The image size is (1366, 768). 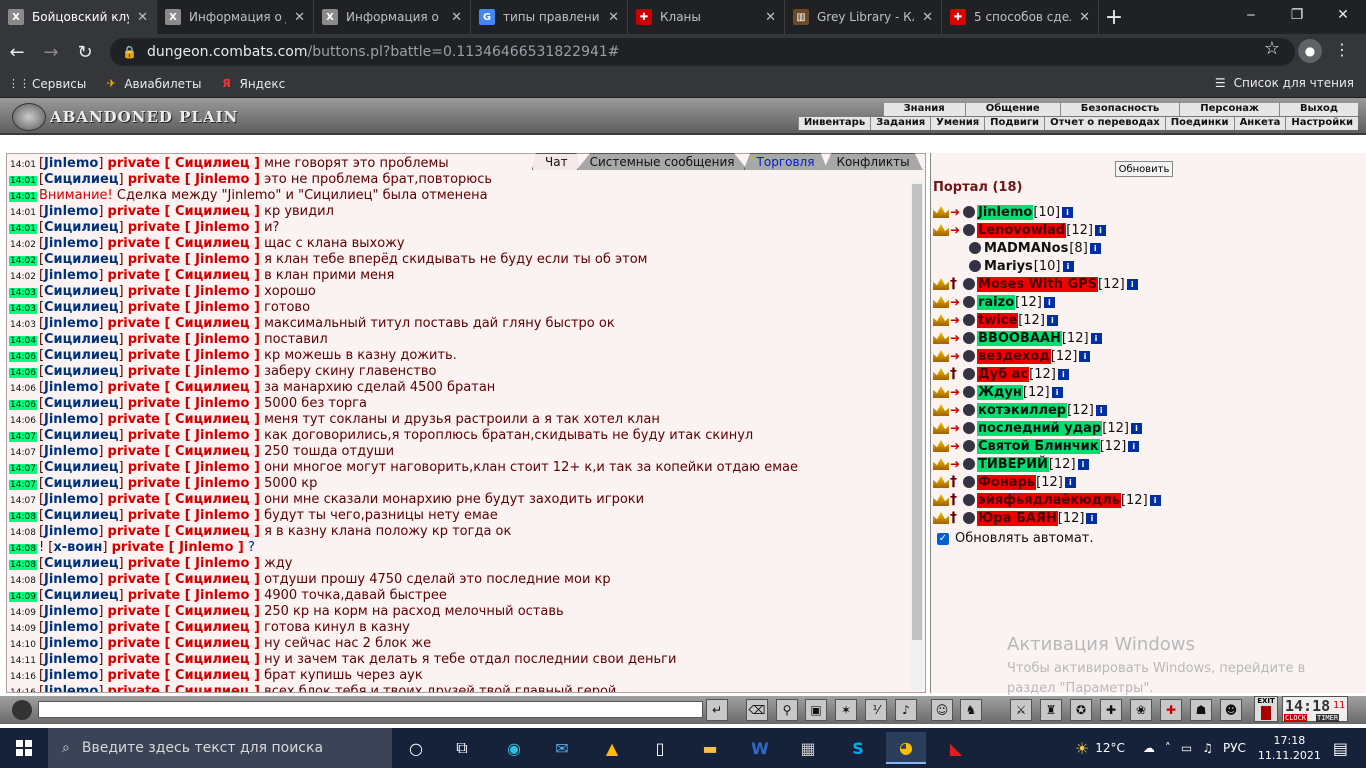 I want to click on auto-refresh-toggle: ✓ Обновлять автомат., so click(x=1015, y=538).